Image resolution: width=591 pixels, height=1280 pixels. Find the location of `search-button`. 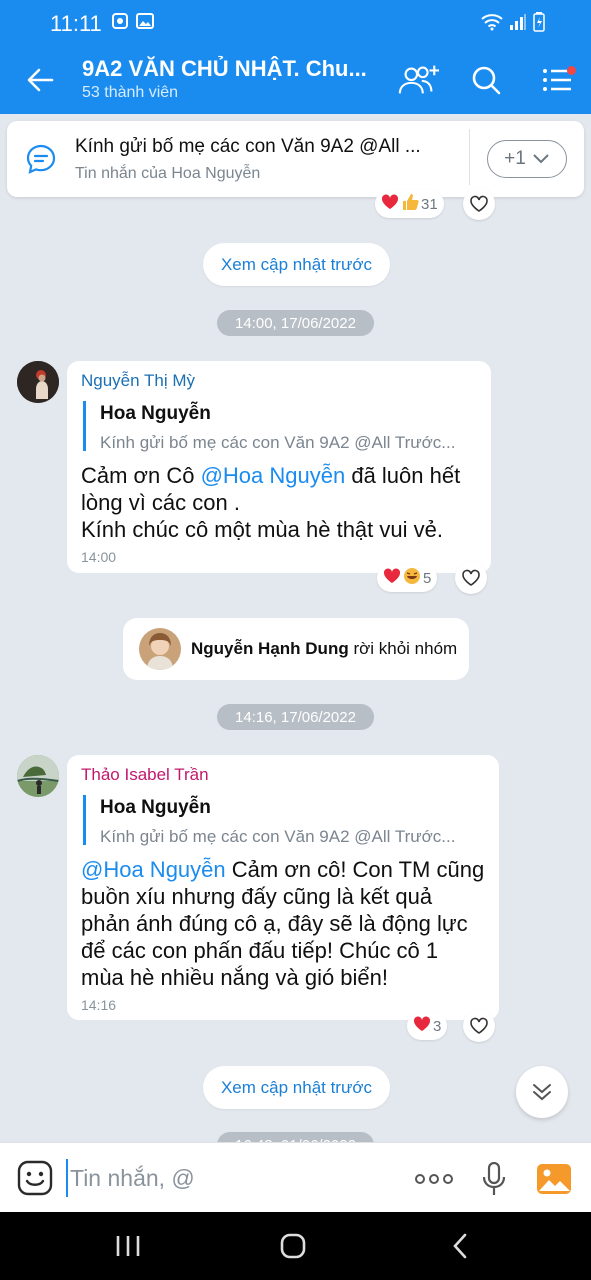

search-button is located at coordinates (486, 80).